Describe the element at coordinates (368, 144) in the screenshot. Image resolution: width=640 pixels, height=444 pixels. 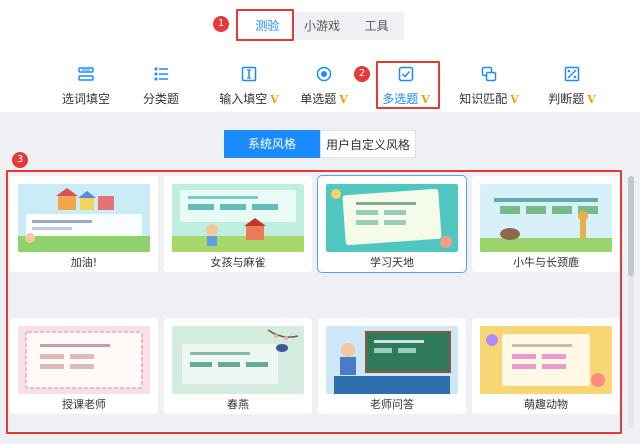
I see `tab-custom-style: 用户自定义风格` at that location.